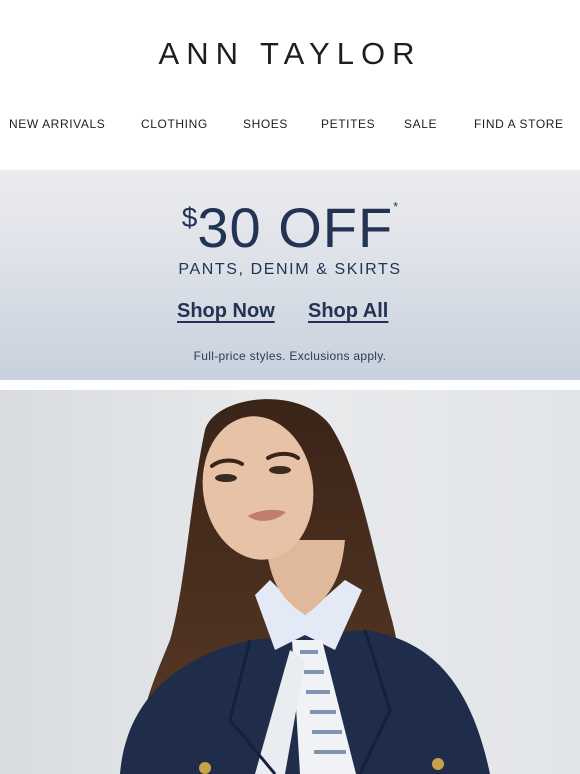 This screenshot has width=580, height=774. I want to click on nav-item-new-arrivals: NEW ARRIVALS, so click(57, 124).